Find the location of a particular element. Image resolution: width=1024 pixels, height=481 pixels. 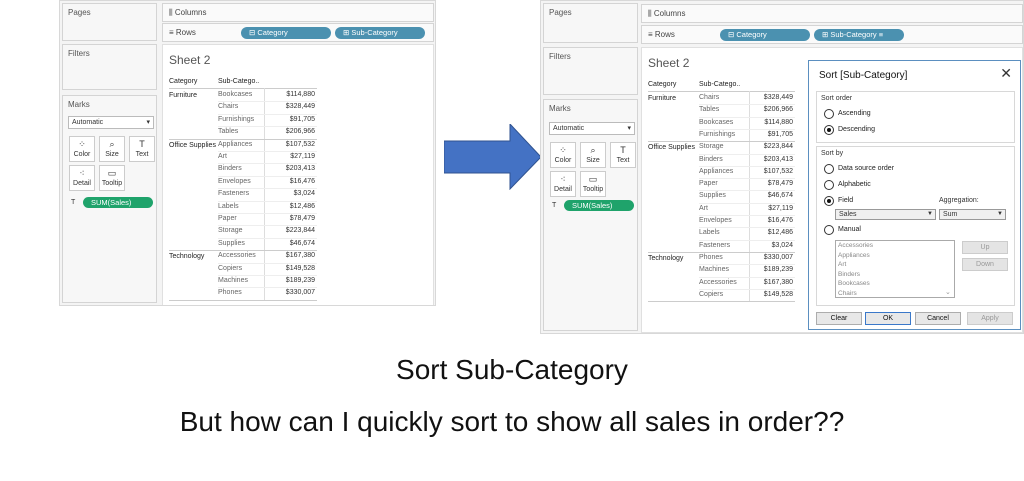

clear-button: Clear is located at coordinates (839, 318).